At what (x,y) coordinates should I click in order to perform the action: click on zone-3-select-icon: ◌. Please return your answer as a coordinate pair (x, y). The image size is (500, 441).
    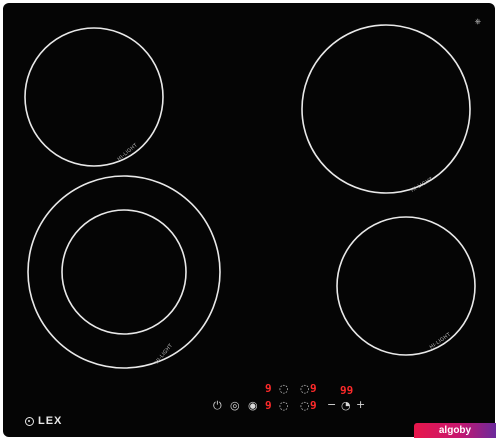
    Looking at the image, I should click on (284, 405).